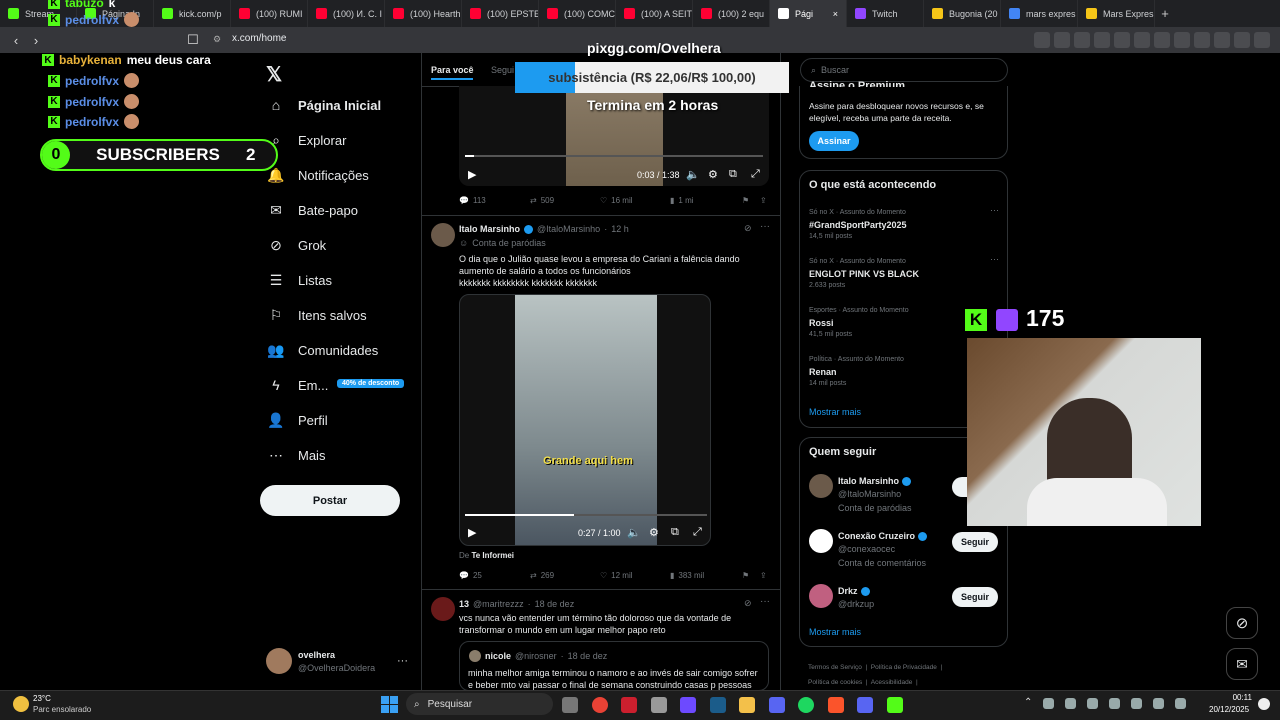 Image resolution: width=1280 pixels, height=720 pixels. Describe the element at coordinates (472, 200) in the screenshot. I see `reply-count: 💬 113` at that location.